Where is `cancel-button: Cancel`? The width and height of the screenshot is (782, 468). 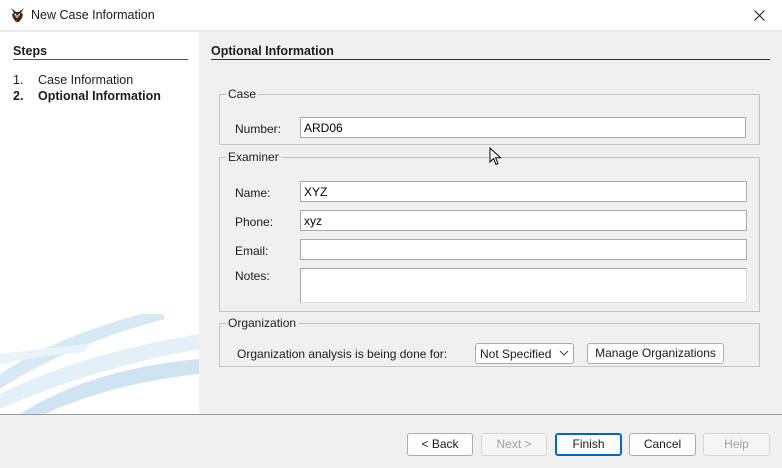
cancel-button: Cancel is located at coordinates (662, 444).